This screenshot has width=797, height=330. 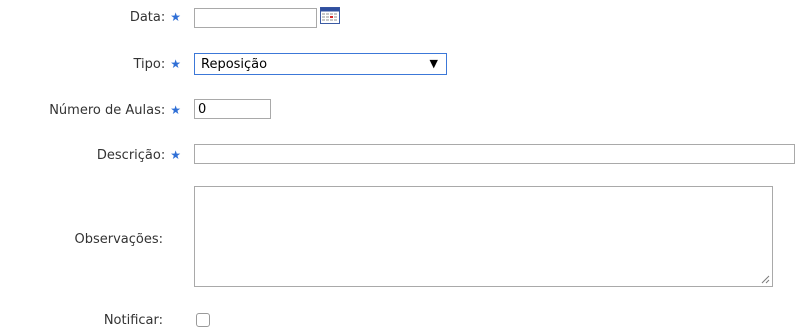 What do you see at coordinates (131, 155) in the screenshot?
I see `descricao-label-text: Descrição:` at bounding box center [131, 155].